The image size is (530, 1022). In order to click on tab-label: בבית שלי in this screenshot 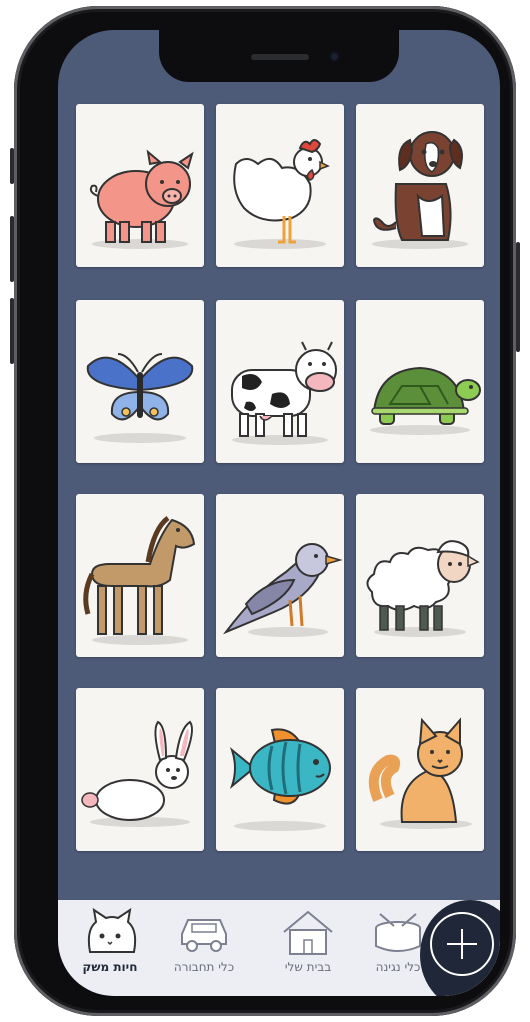, I will do `click(308, 967)`.